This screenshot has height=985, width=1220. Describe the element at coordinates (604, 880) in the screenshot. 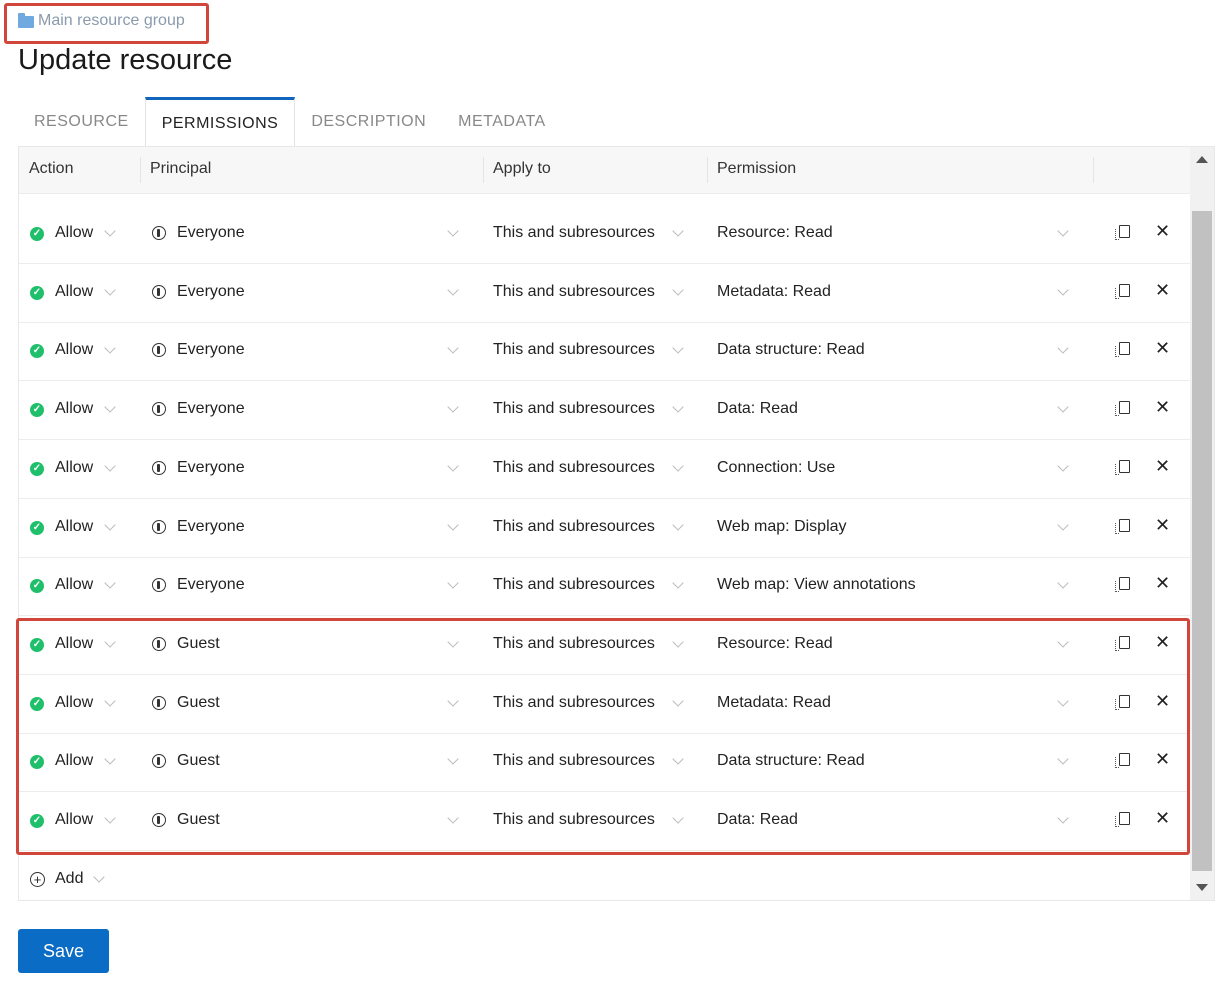

I see `add-row: + Add` at that location.